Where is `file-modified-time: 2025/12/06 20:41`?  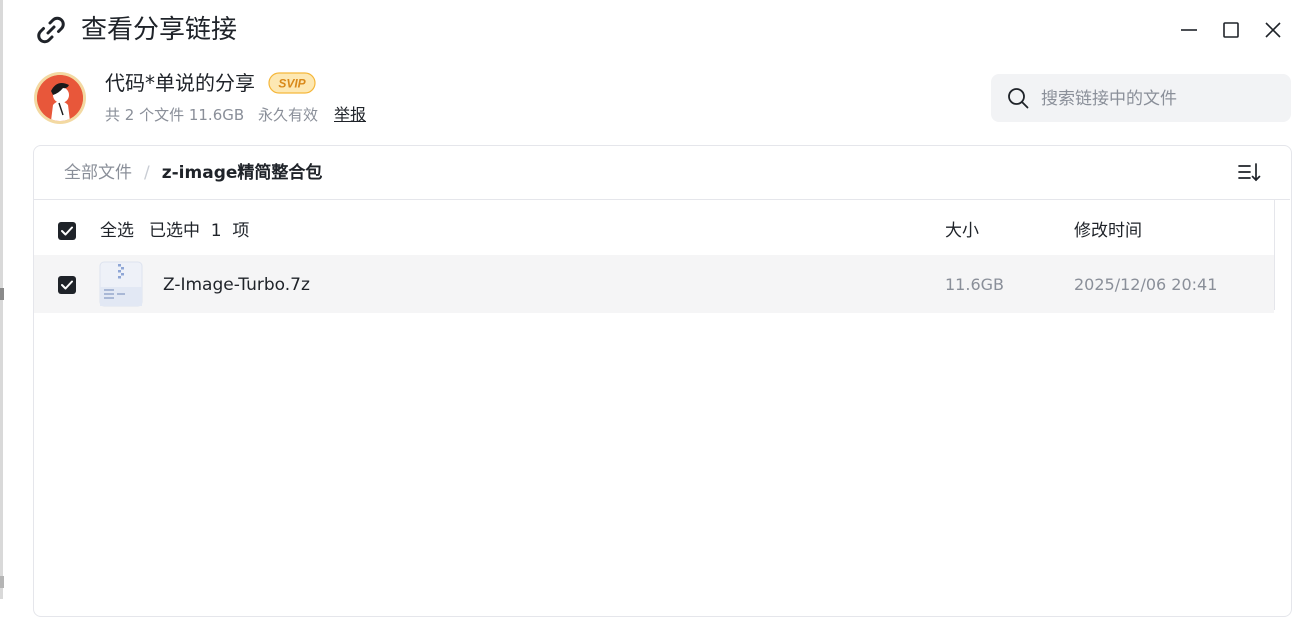
file-modified-time: 2025/12/06 20:41 is located at coordinates (1146, 284).